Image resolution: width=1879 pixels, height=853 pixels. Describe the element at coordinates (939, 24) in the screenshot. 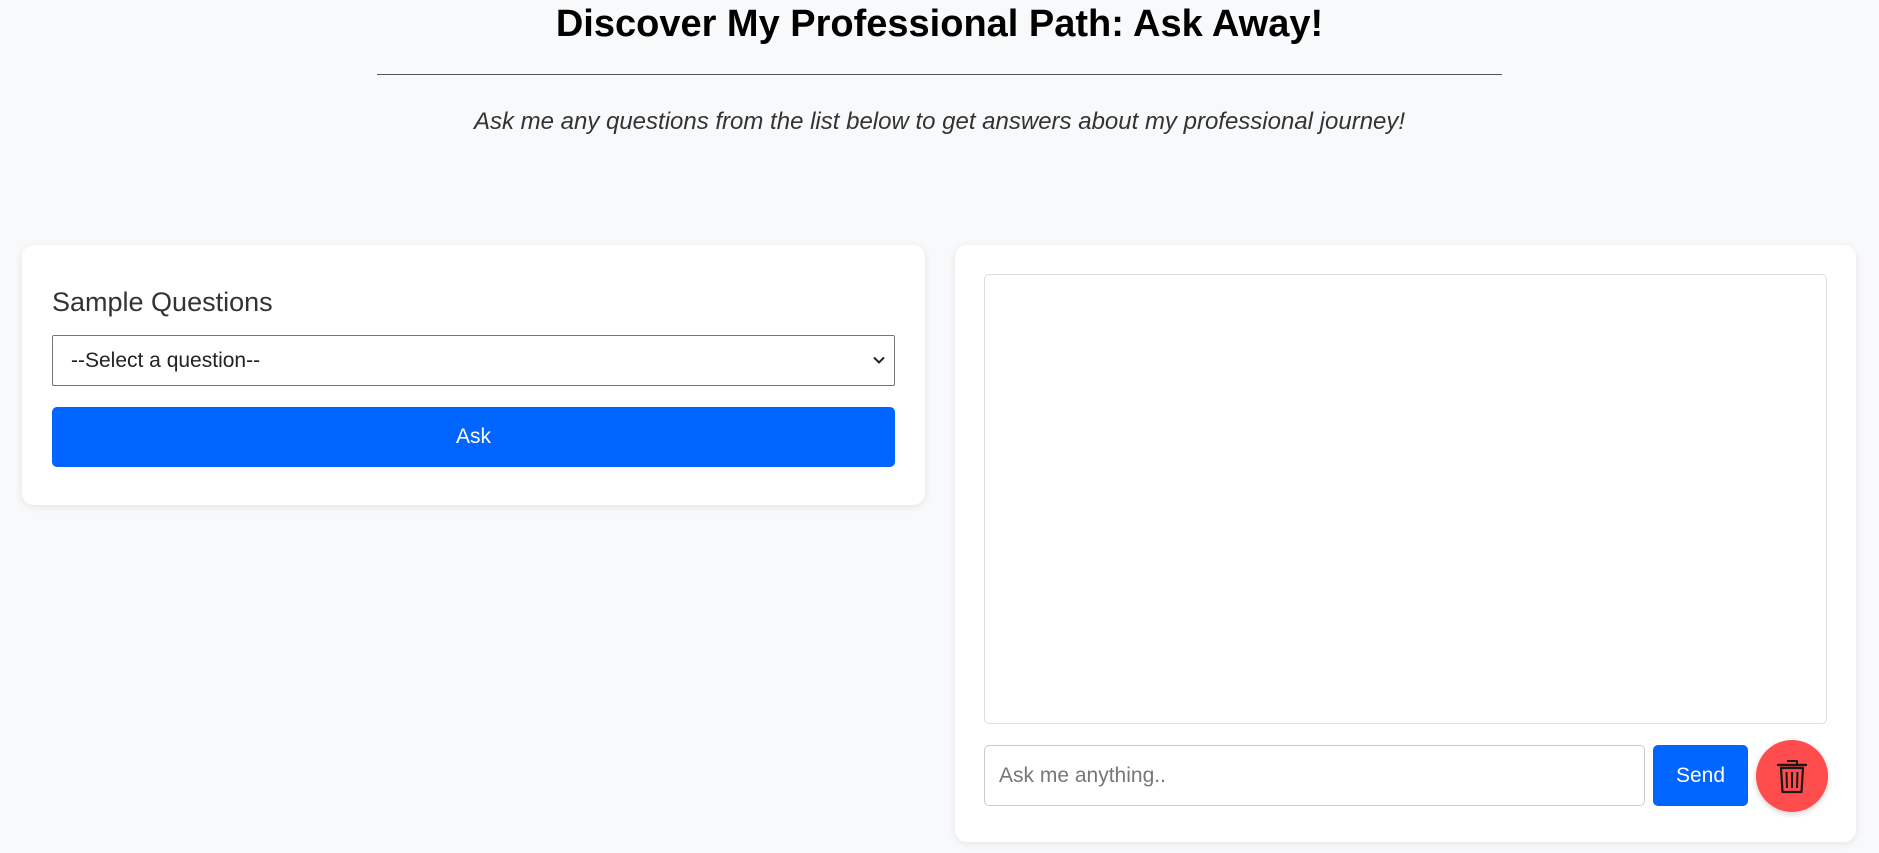

I see `page-title: Discover My Professional Path: Ask Away!` at that location.